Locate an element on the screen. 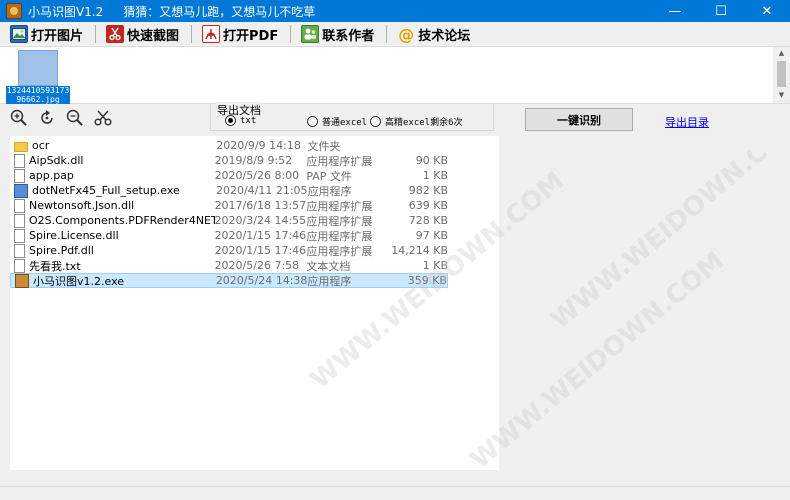 Image resolution: width=790 pixels, height=500 pixels. cut-button is located at coordinates (103, 118).